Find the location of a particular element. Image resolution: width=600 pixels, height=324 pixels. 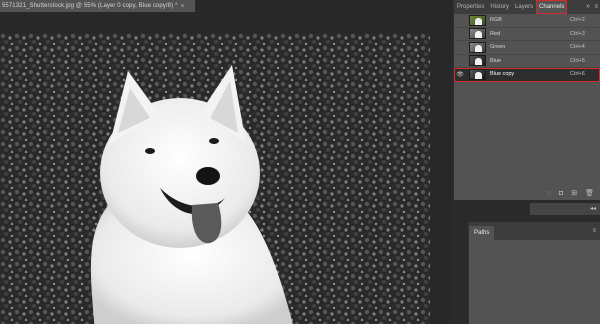

delete-channel-icon: 🗑 is located at coordinates (589, 193).